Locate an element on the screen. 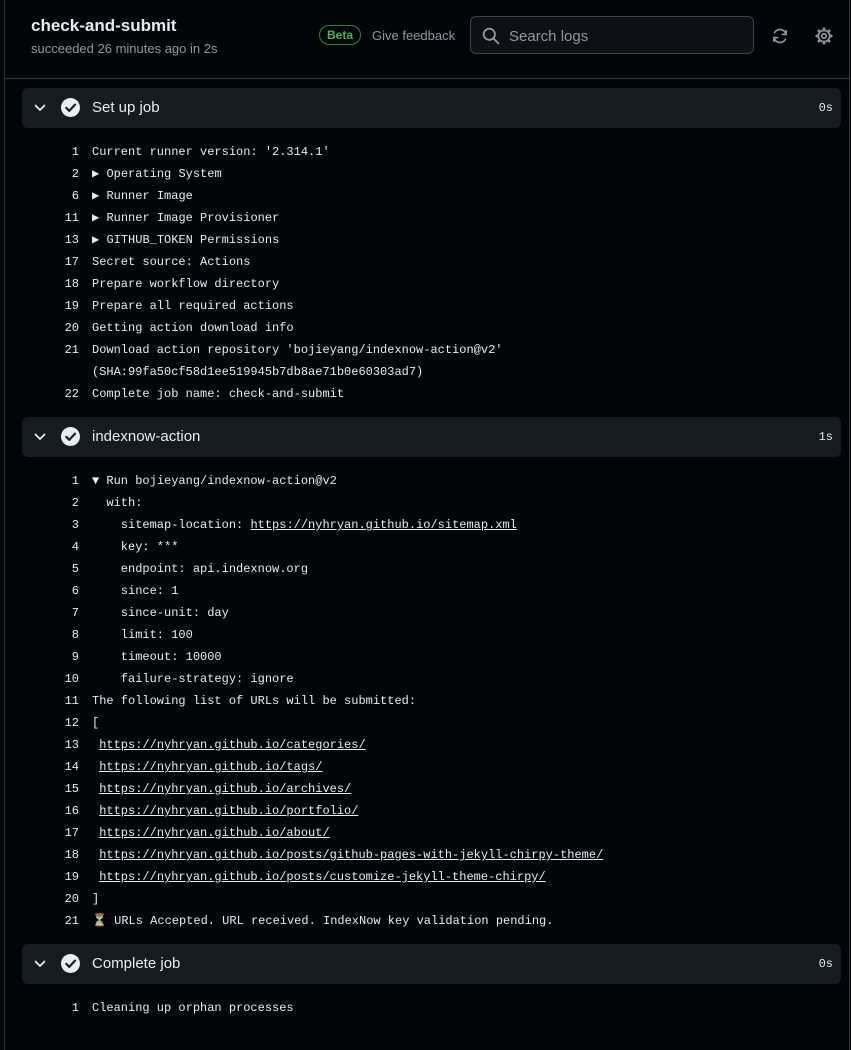  refresh-icon is located at coordinates (780, 36).